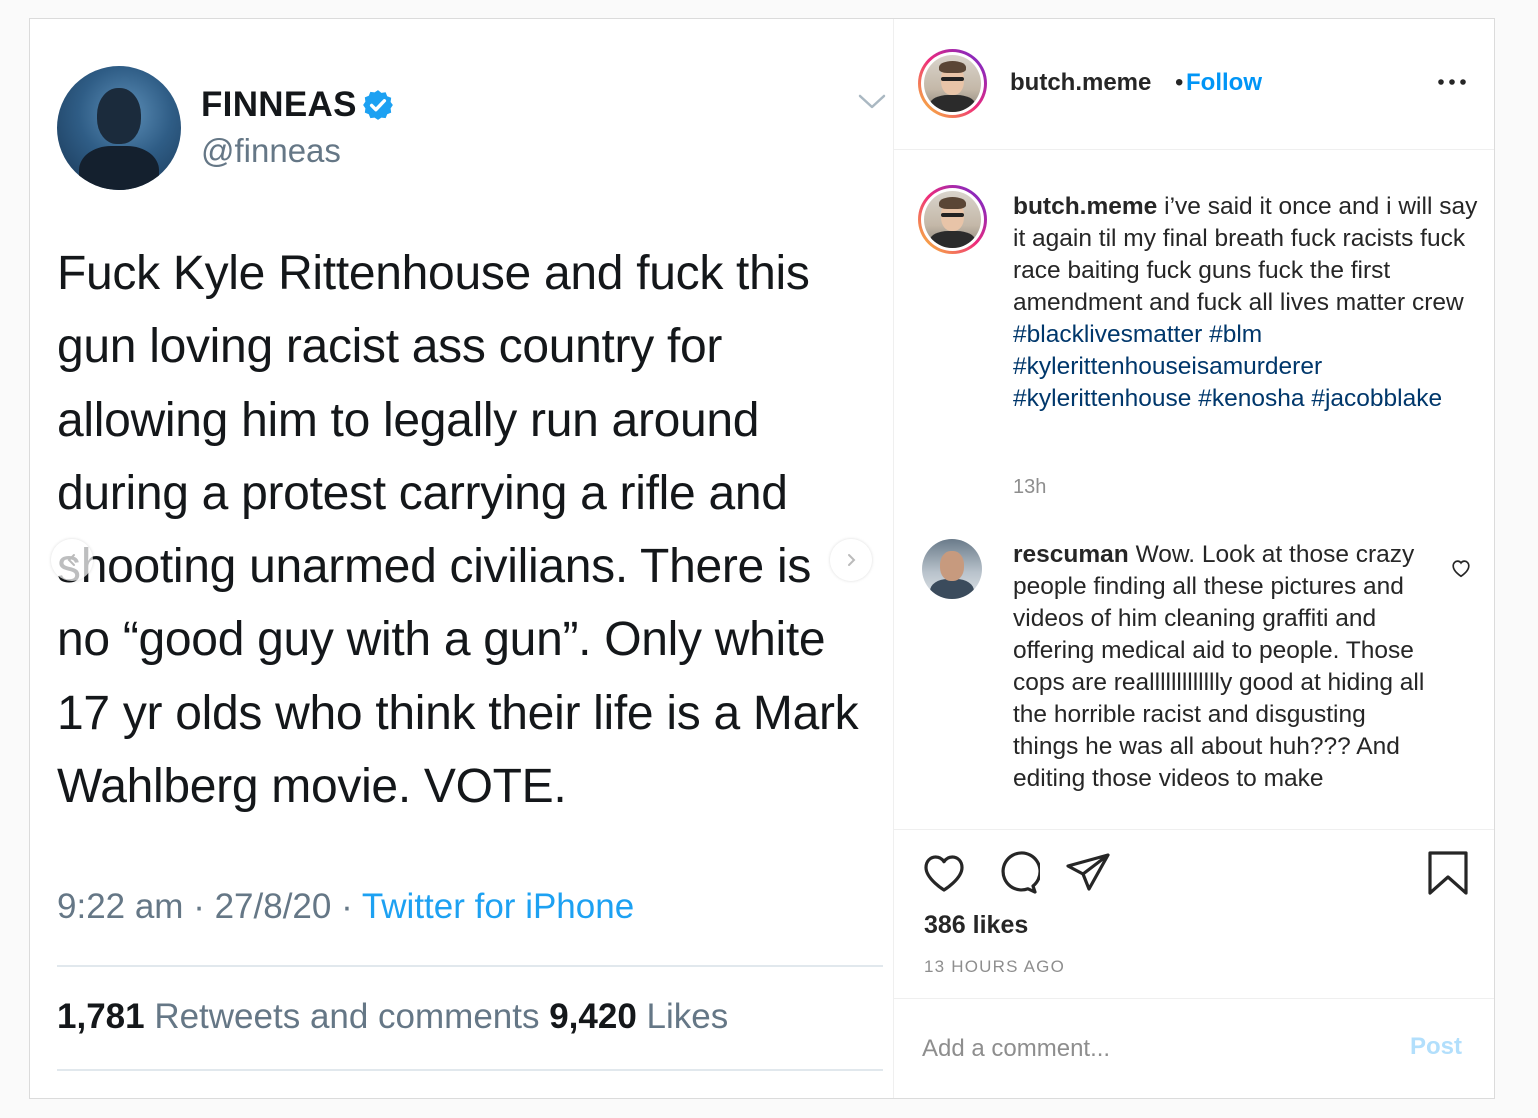 The image size is (1538, 1118). I want to click on caption-timestamp: 13h, so click(1029, 487).